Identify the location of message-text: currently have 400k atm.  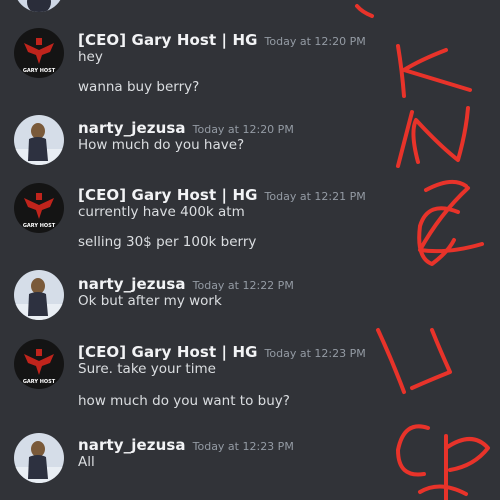
(161, 212).